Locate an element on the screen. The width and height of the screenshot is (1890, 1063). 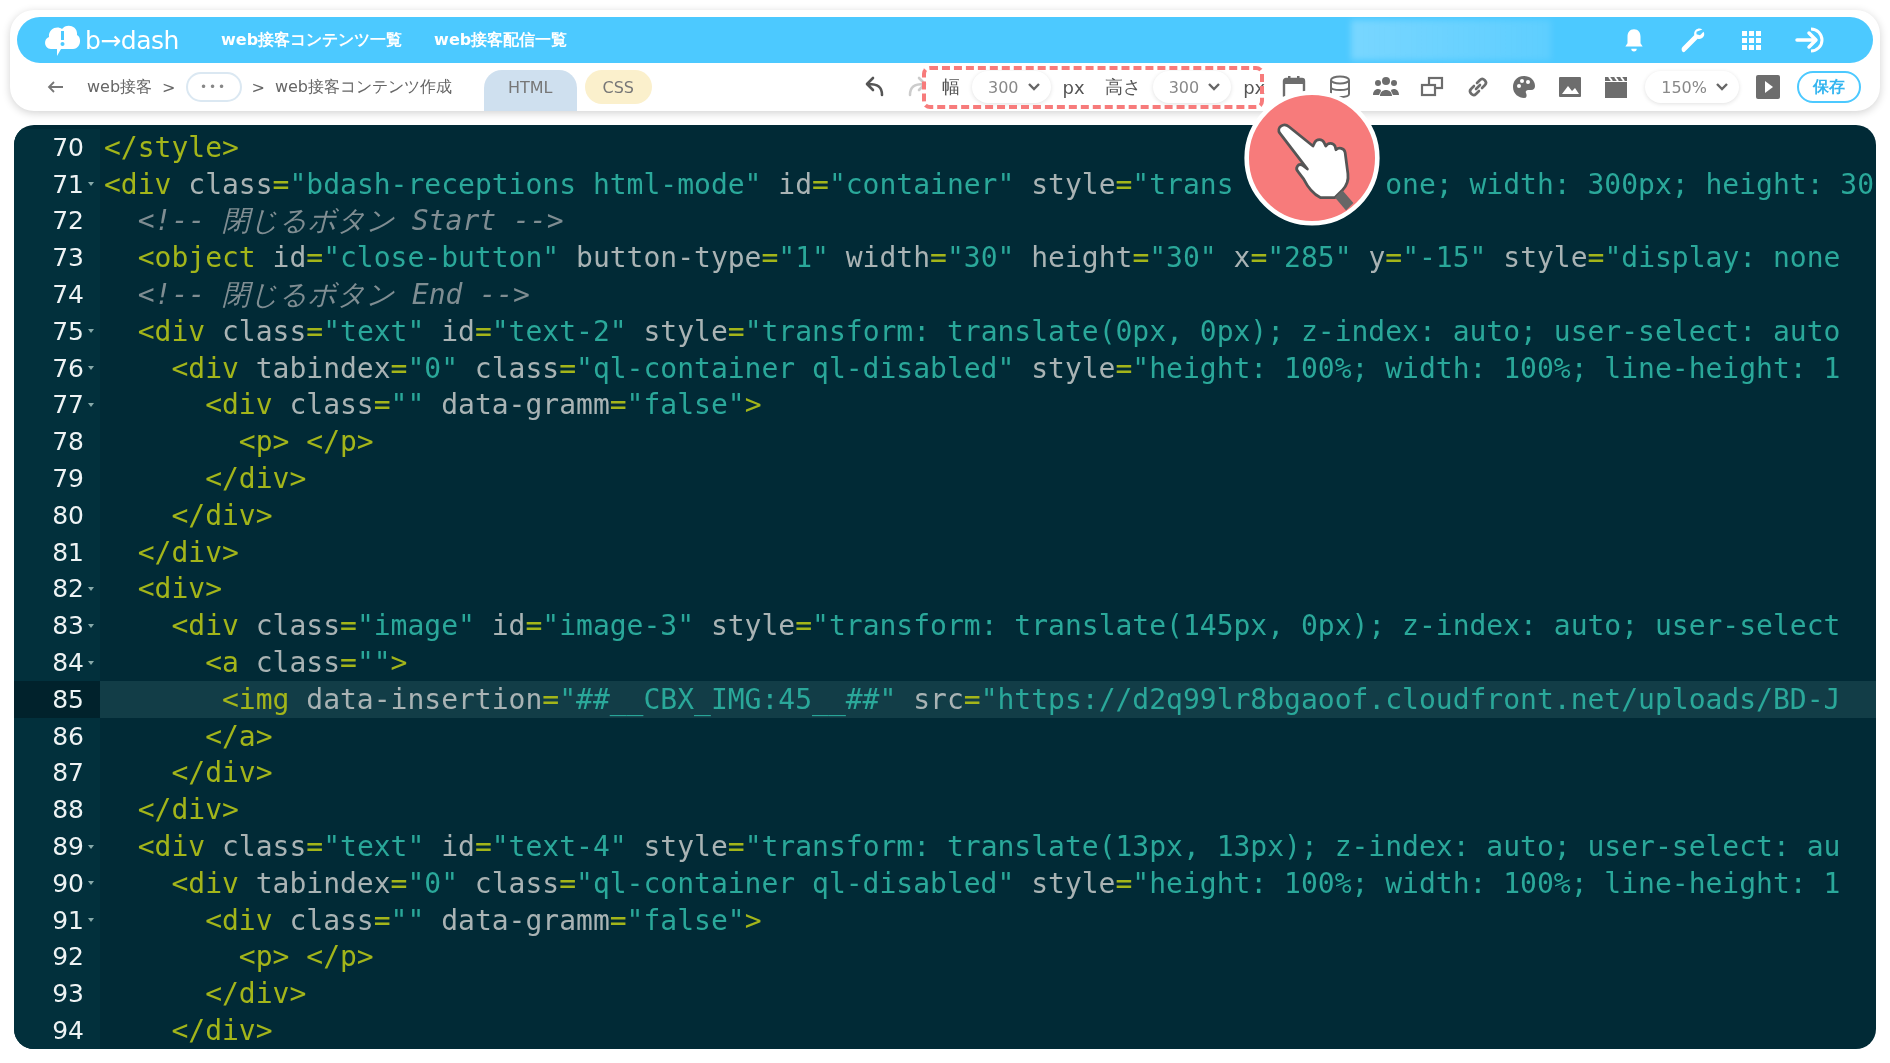
back-arrow-icon is located at coordinates (56, 87).